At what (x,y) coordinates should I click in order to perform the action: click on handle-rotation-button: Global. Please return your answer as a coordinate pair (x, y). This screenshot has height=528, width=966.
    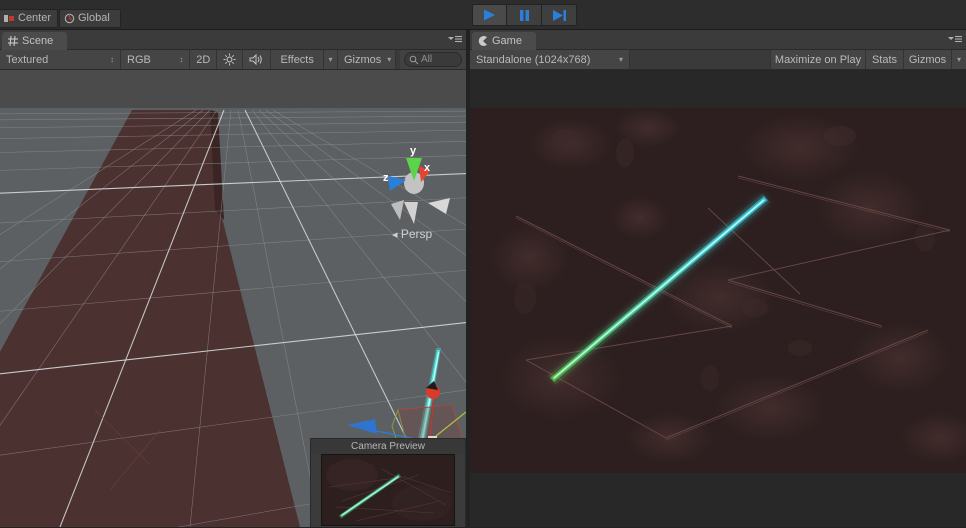
    Looking at the image, I should click on (90, 18).